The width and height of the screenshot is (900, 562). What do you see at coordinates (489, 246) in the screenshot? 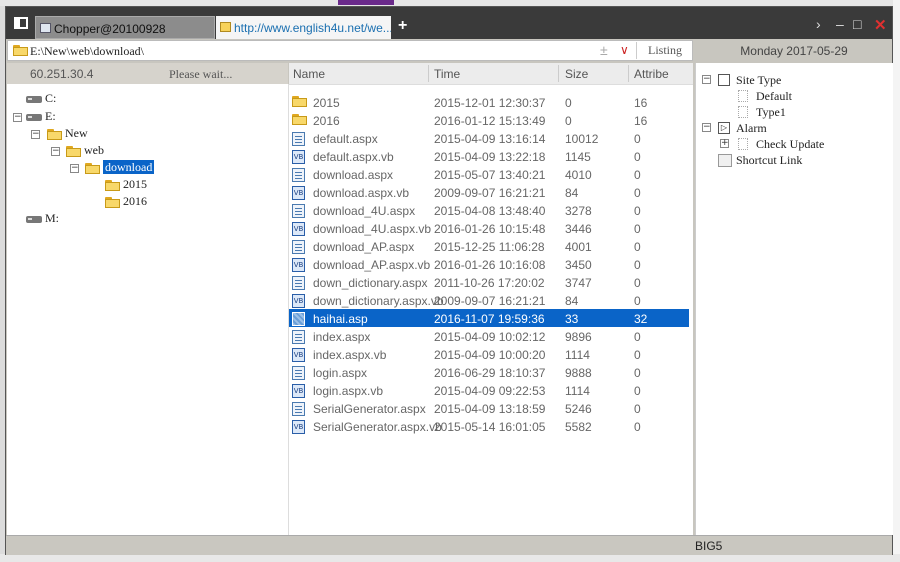
I see `file-row: download_AP.aspx 2015-12-25 11:06:28 4001 0` at bounding box center [489, 246].